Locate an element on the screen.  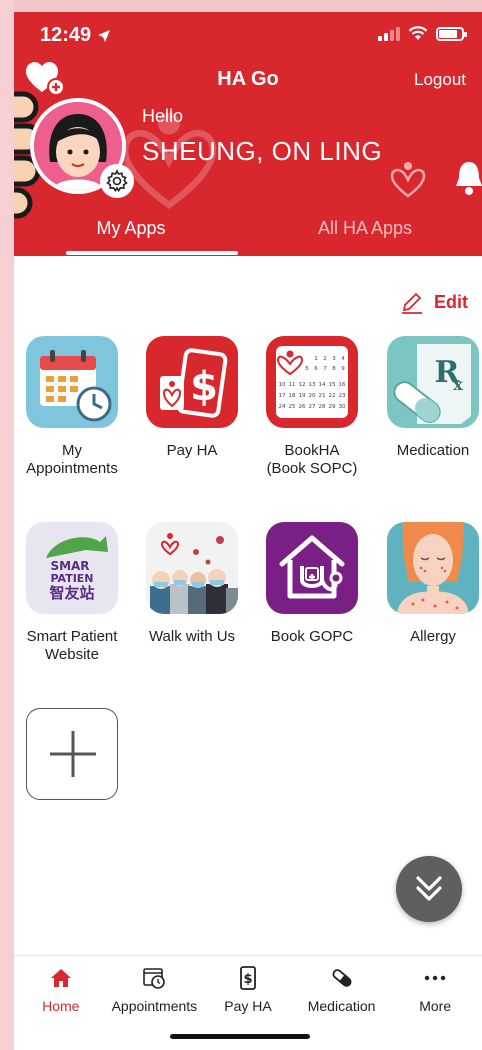
app-label: Pay HA is located at coordinates (192, 450).